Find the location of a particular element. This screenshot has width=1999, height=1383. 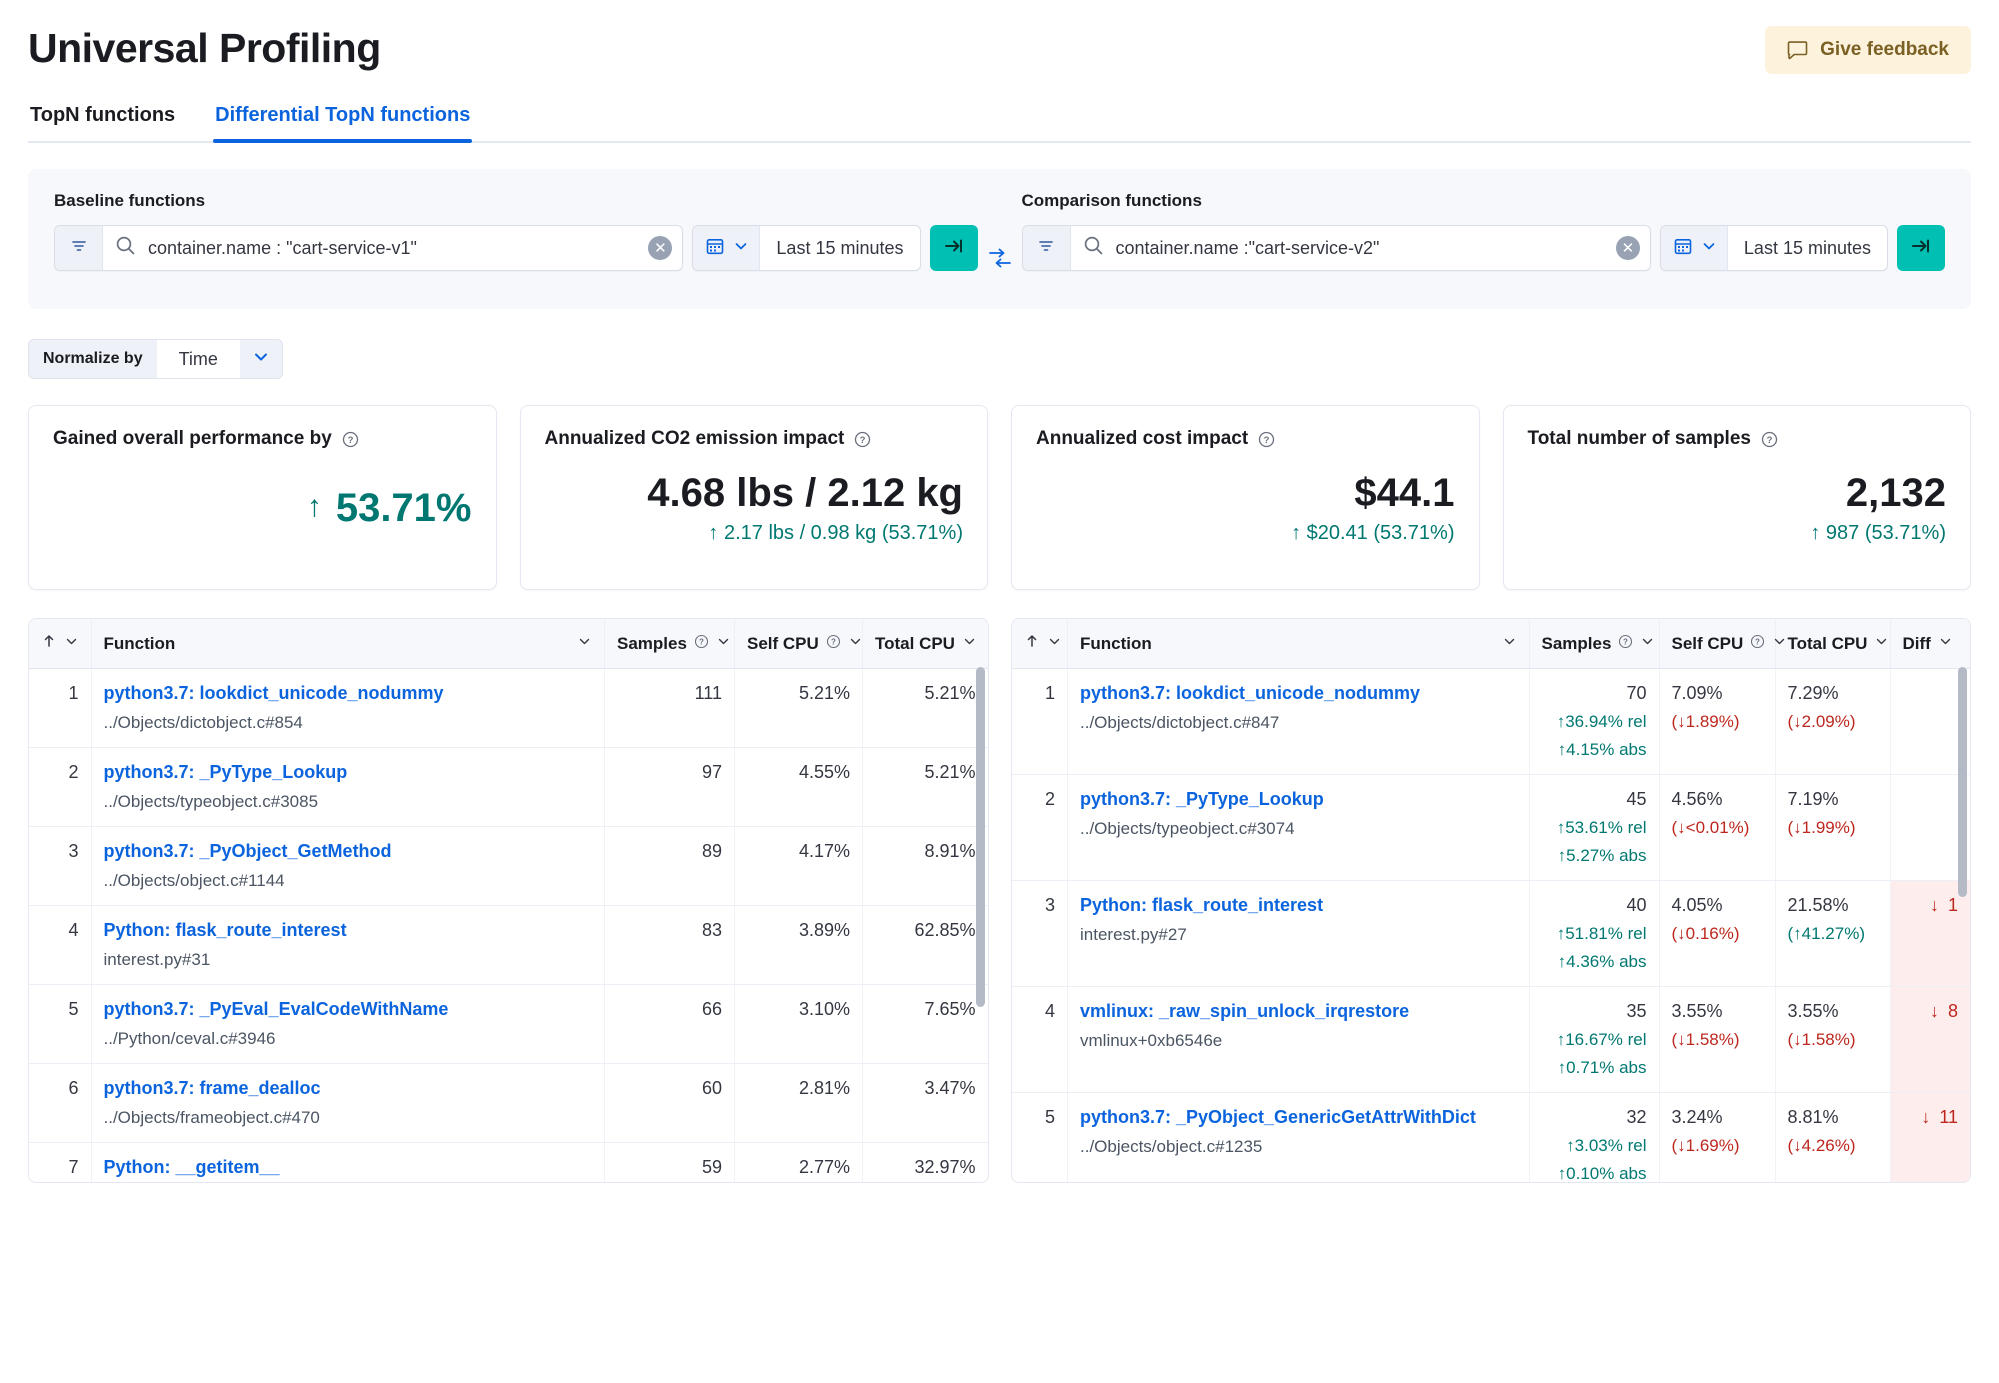

baseline-time-range: Last 15 minutes is located at coordinates (839, 248).